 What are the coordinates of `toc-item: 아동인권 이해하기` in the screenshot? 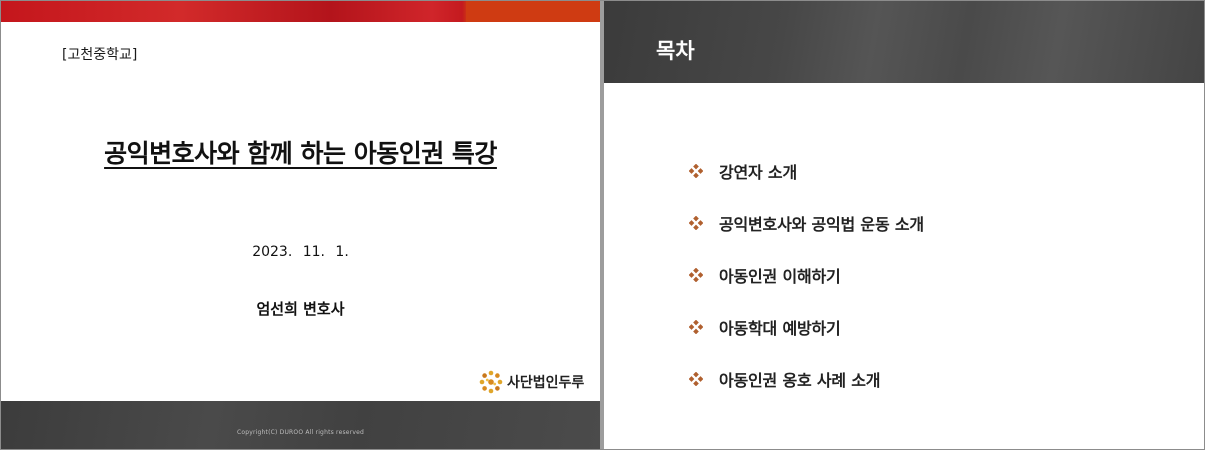 It's located at (806, 275).